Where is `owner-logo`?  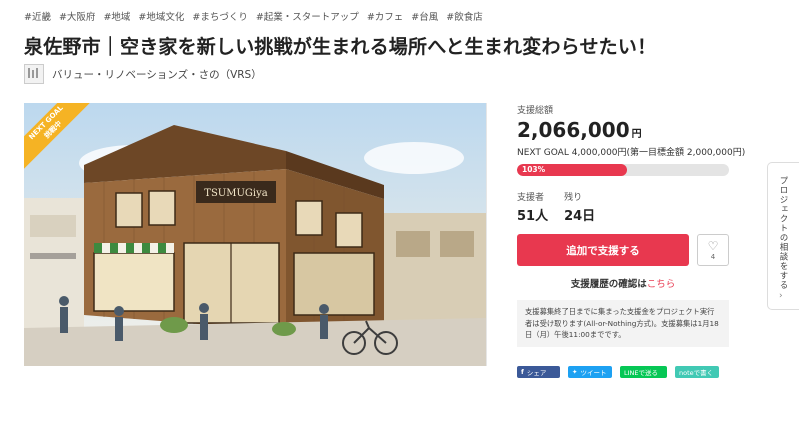
owner-logo is located at coordinates (34, 74).